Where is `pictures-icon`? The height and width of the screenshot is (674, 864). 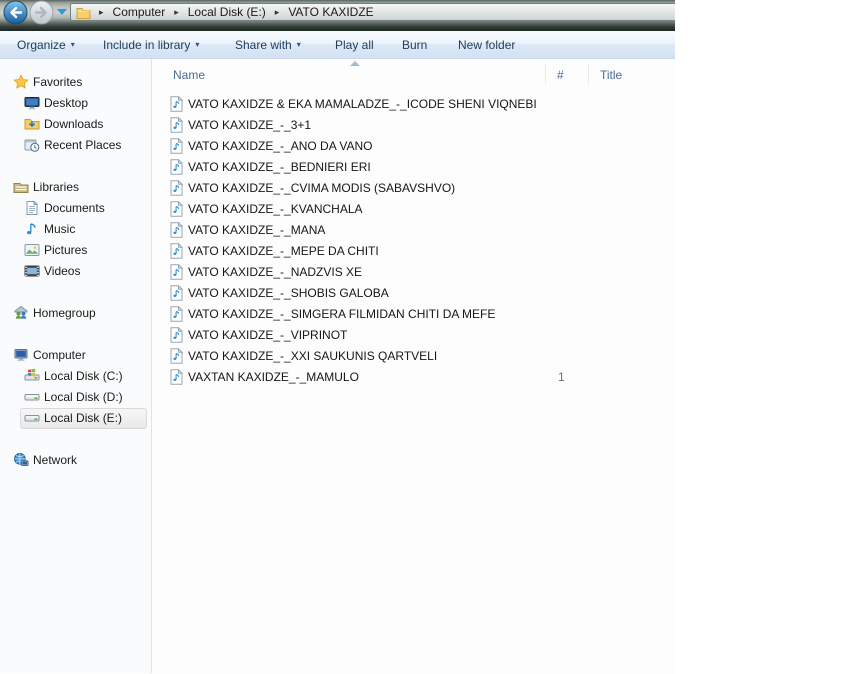
pictures-icon is located at coordinates (32, 250).